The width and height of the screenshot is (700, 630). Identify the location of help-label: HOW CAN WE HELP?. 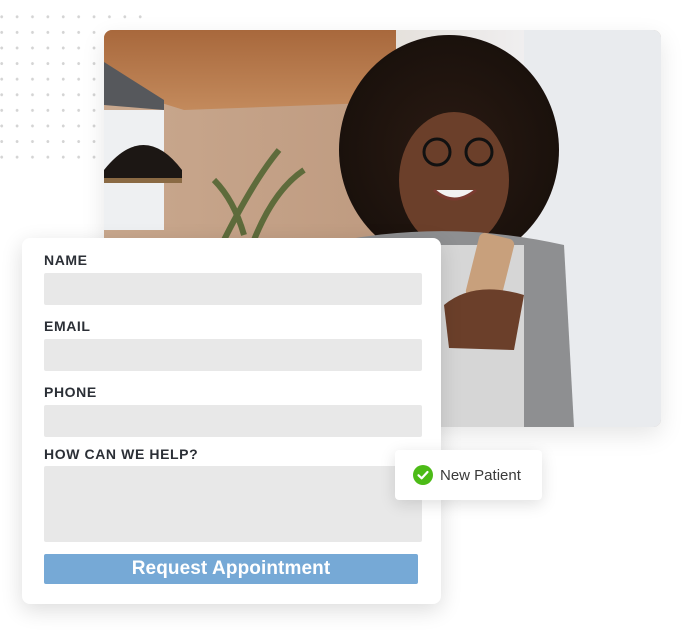
(121, 454).